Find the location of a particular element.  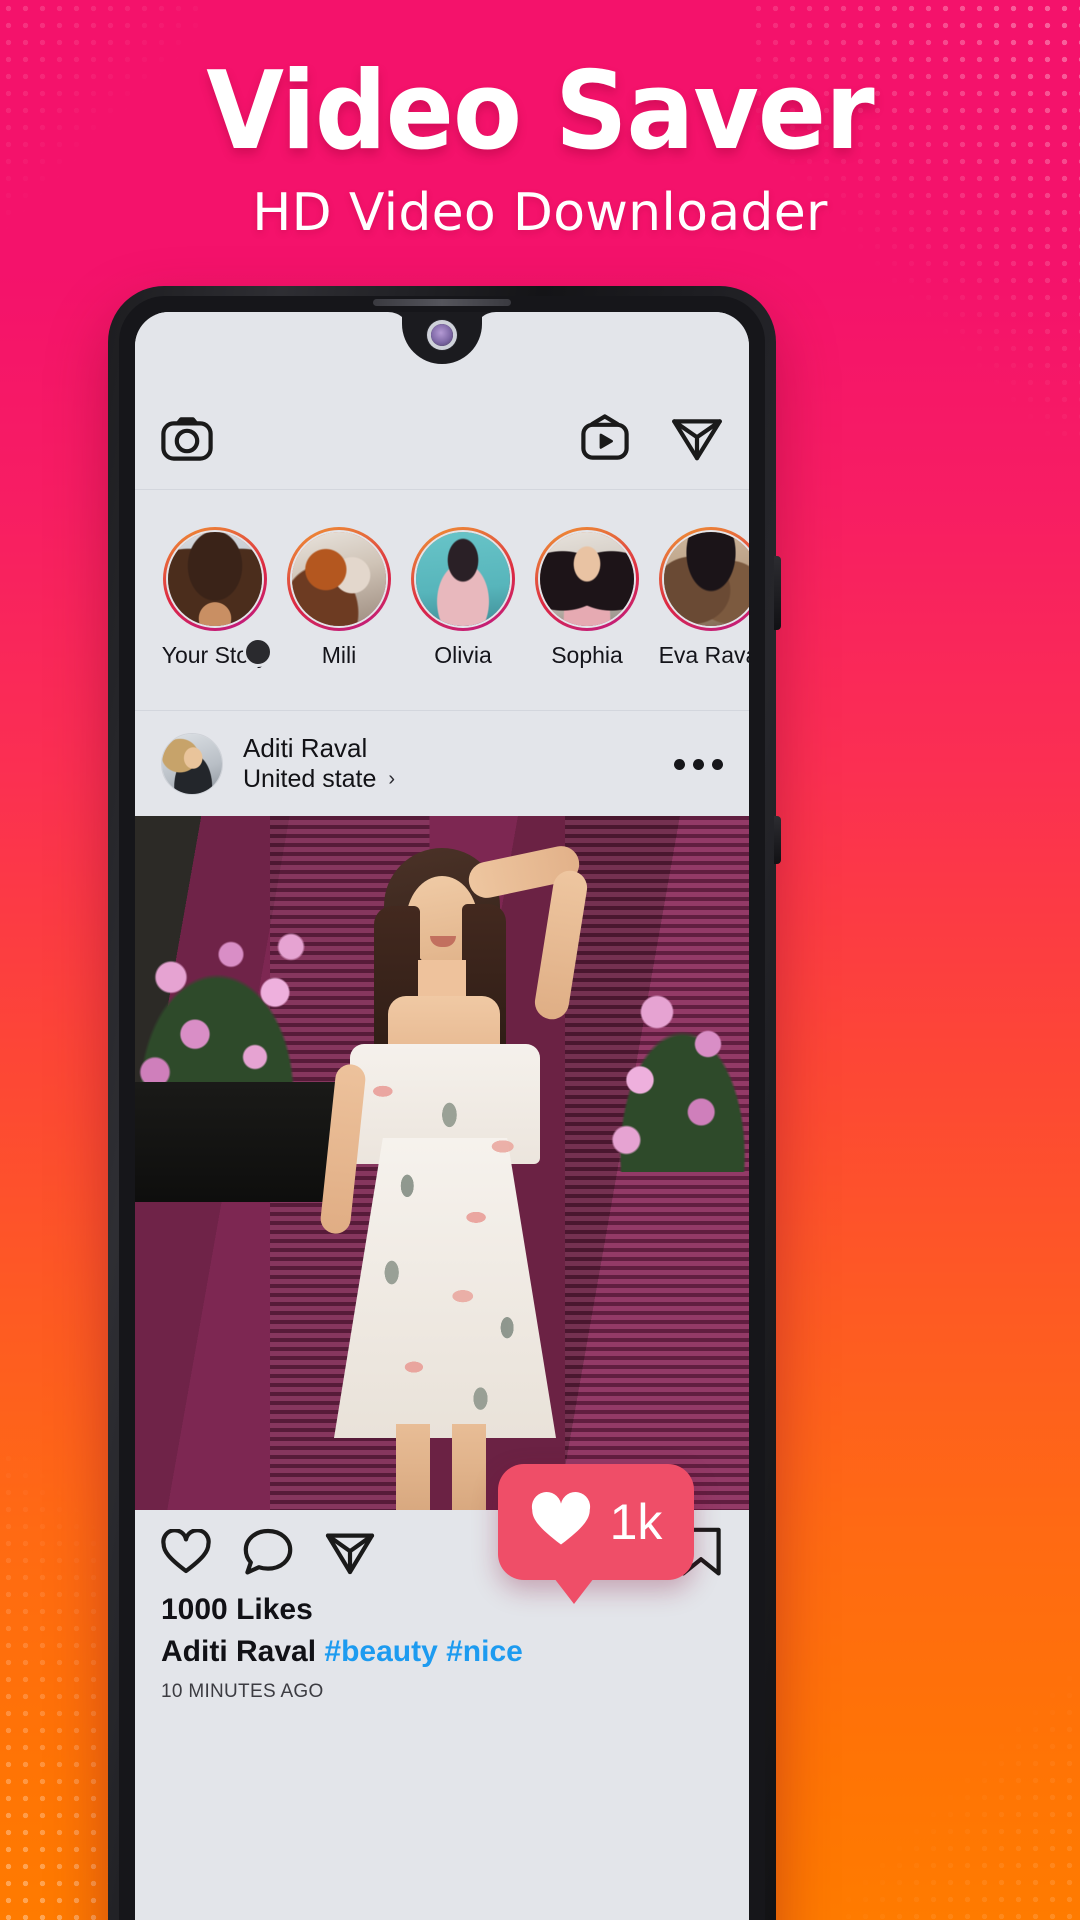

avatar is located at coordinates (192, 764).